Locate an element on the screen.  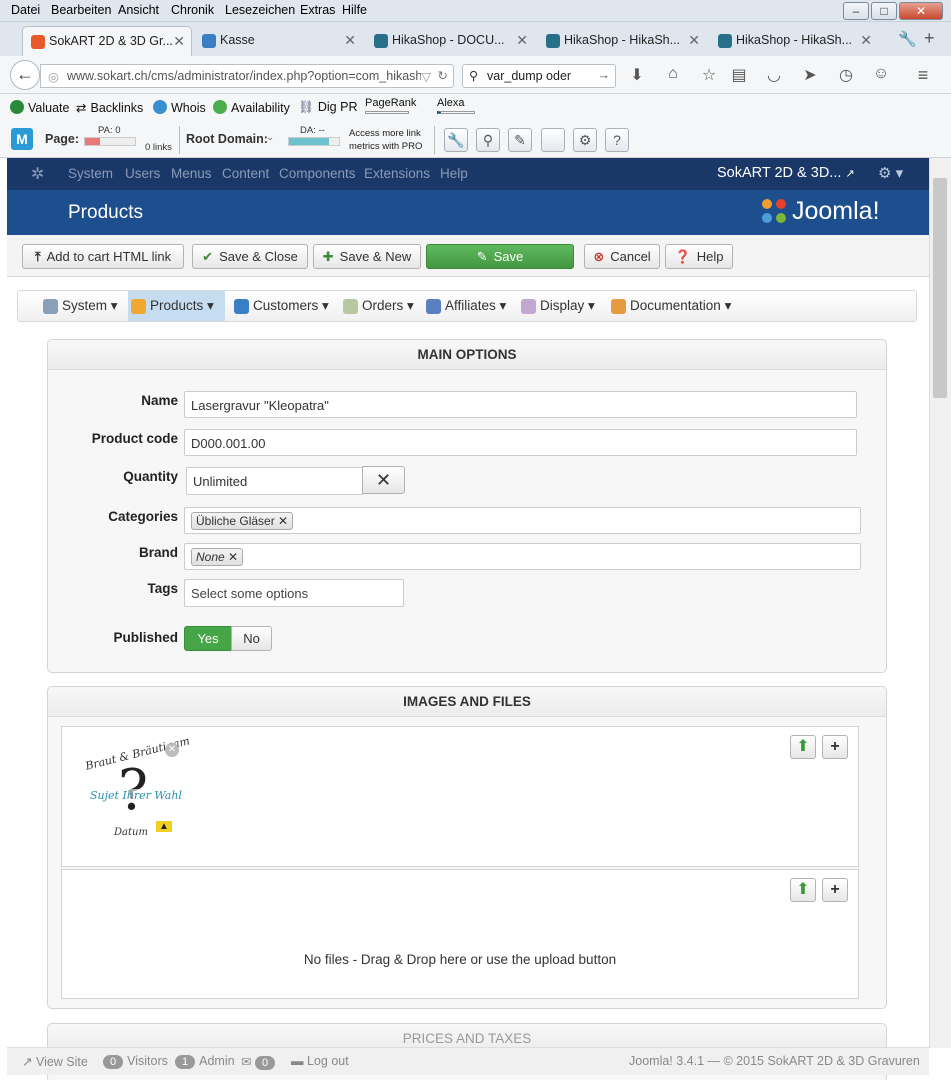
logout-link: ▬ Log out is located at coordinates (320, 1061).